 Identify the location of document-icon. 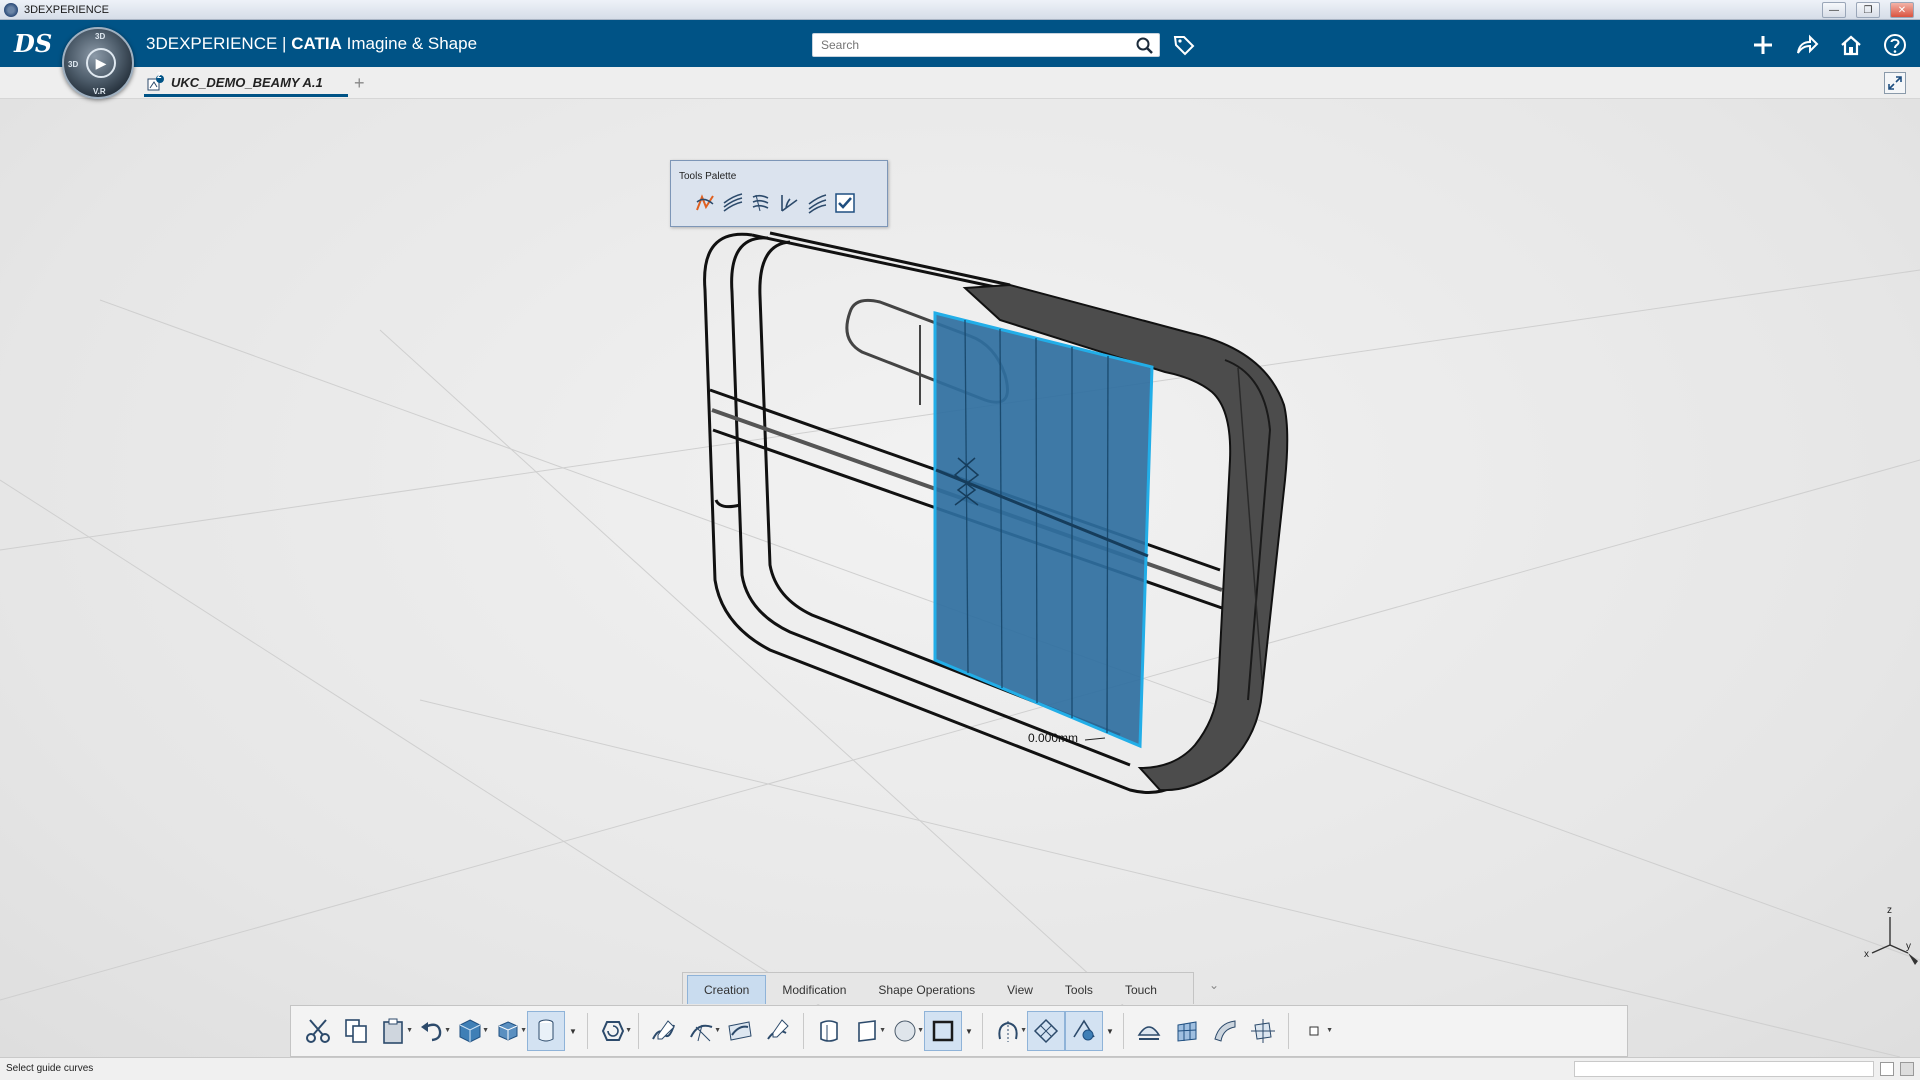
(155, 82).